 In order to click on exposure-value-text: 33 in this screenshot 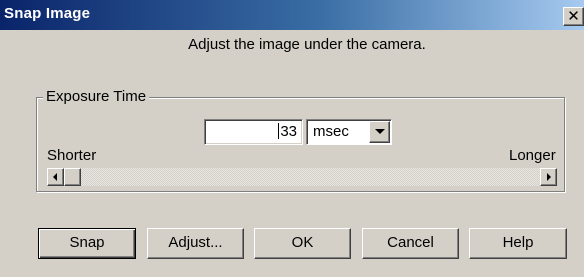, I will do `click(288, 131)`.